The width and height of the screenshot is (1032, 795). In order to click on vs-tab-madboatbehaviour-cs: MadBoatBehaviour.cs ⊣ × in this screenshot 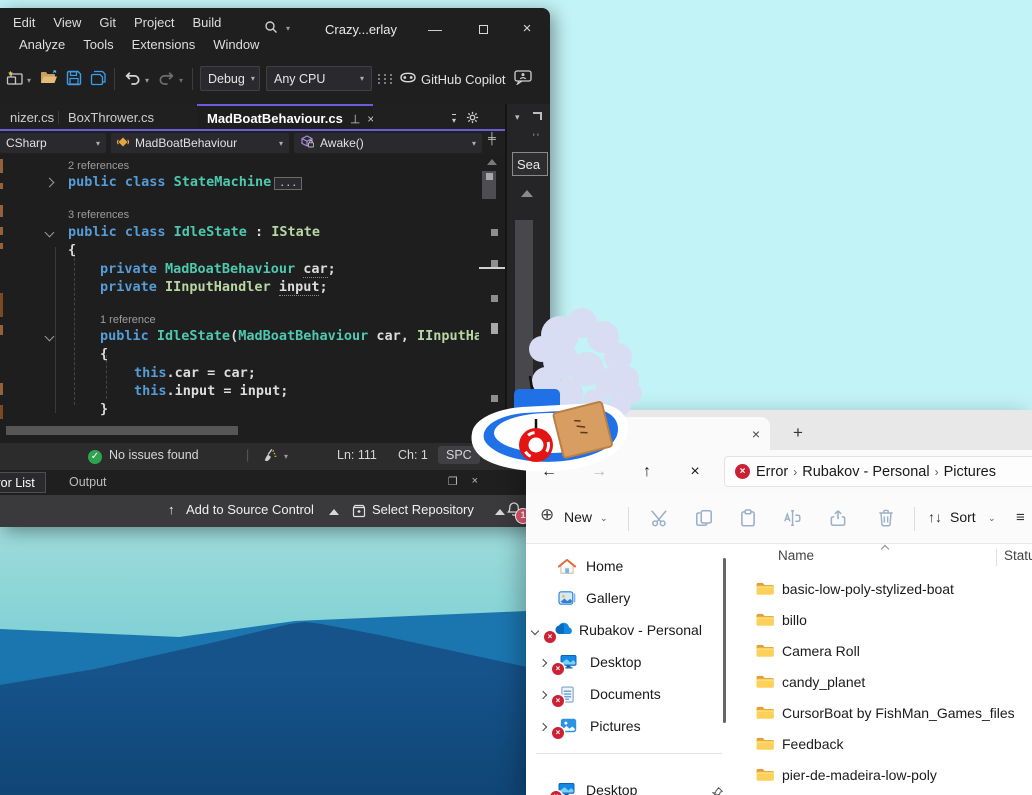, I will do `click(285, 117)`.